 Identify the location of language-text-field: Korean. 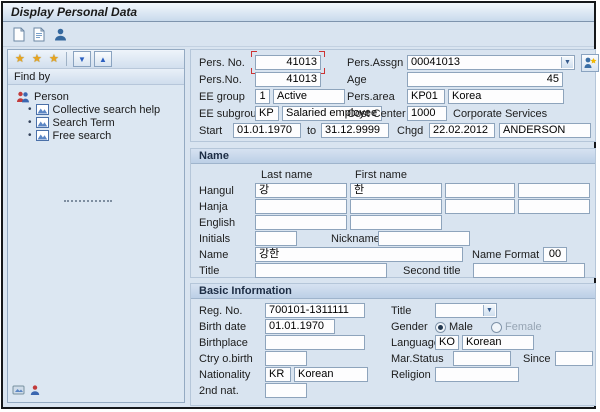
(498, 342).